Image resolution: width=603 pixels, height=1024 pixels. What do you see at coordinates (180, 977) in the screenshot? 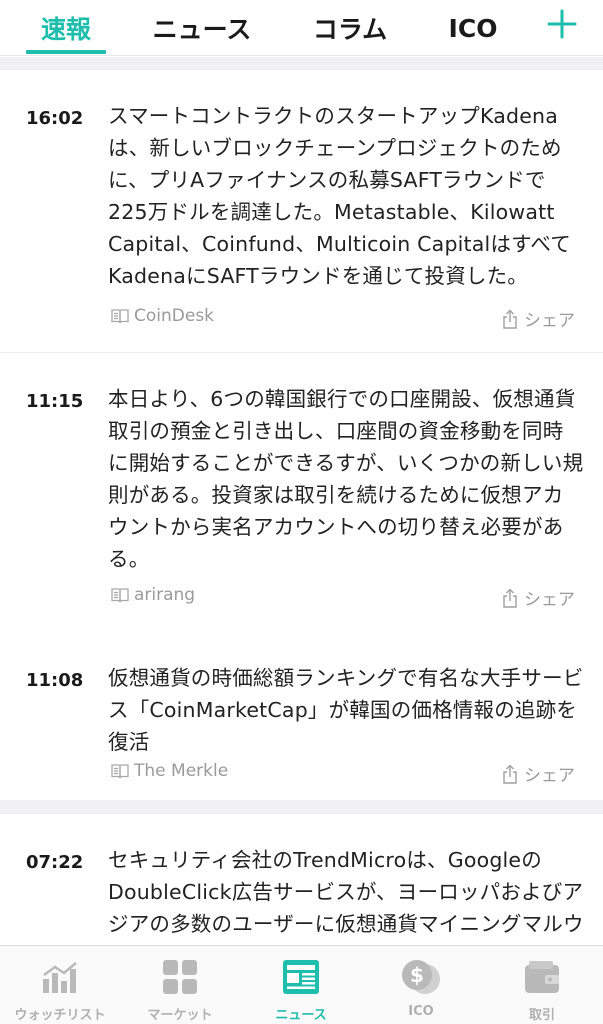
I see `grid-icon` at bounding box center [180, 977].